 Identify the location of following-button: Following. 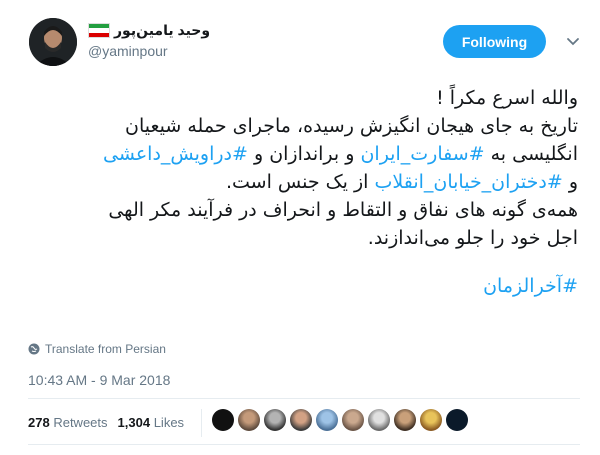
(494, 41).